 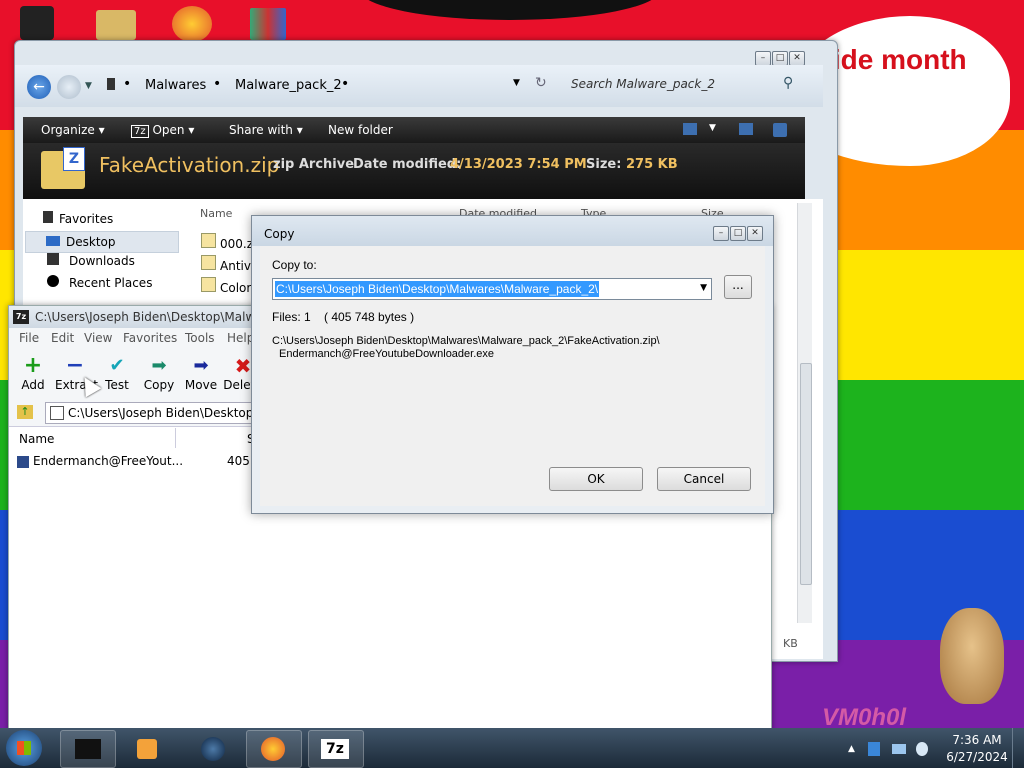 What do you see at coordinates (201, 365) in the screenshot?
I see `move-arrow-icon: ➡` at bounding box center [201, 365].